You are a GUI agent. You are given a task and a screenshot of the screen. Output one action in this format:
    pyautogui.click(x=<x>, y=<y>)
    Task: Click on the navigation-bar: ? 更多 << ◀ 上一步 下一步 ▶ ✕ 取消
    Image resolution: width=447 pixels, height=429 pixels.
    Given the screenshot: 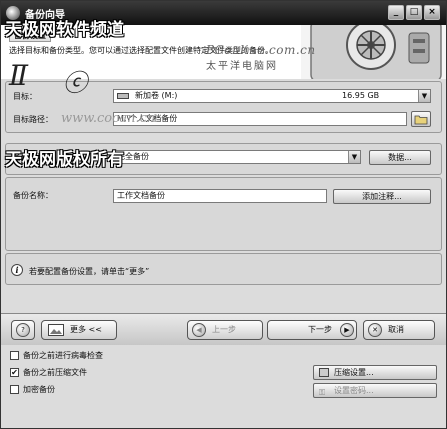 What is the action you would take?
    pyautogui.click(x=223, y=329)
    